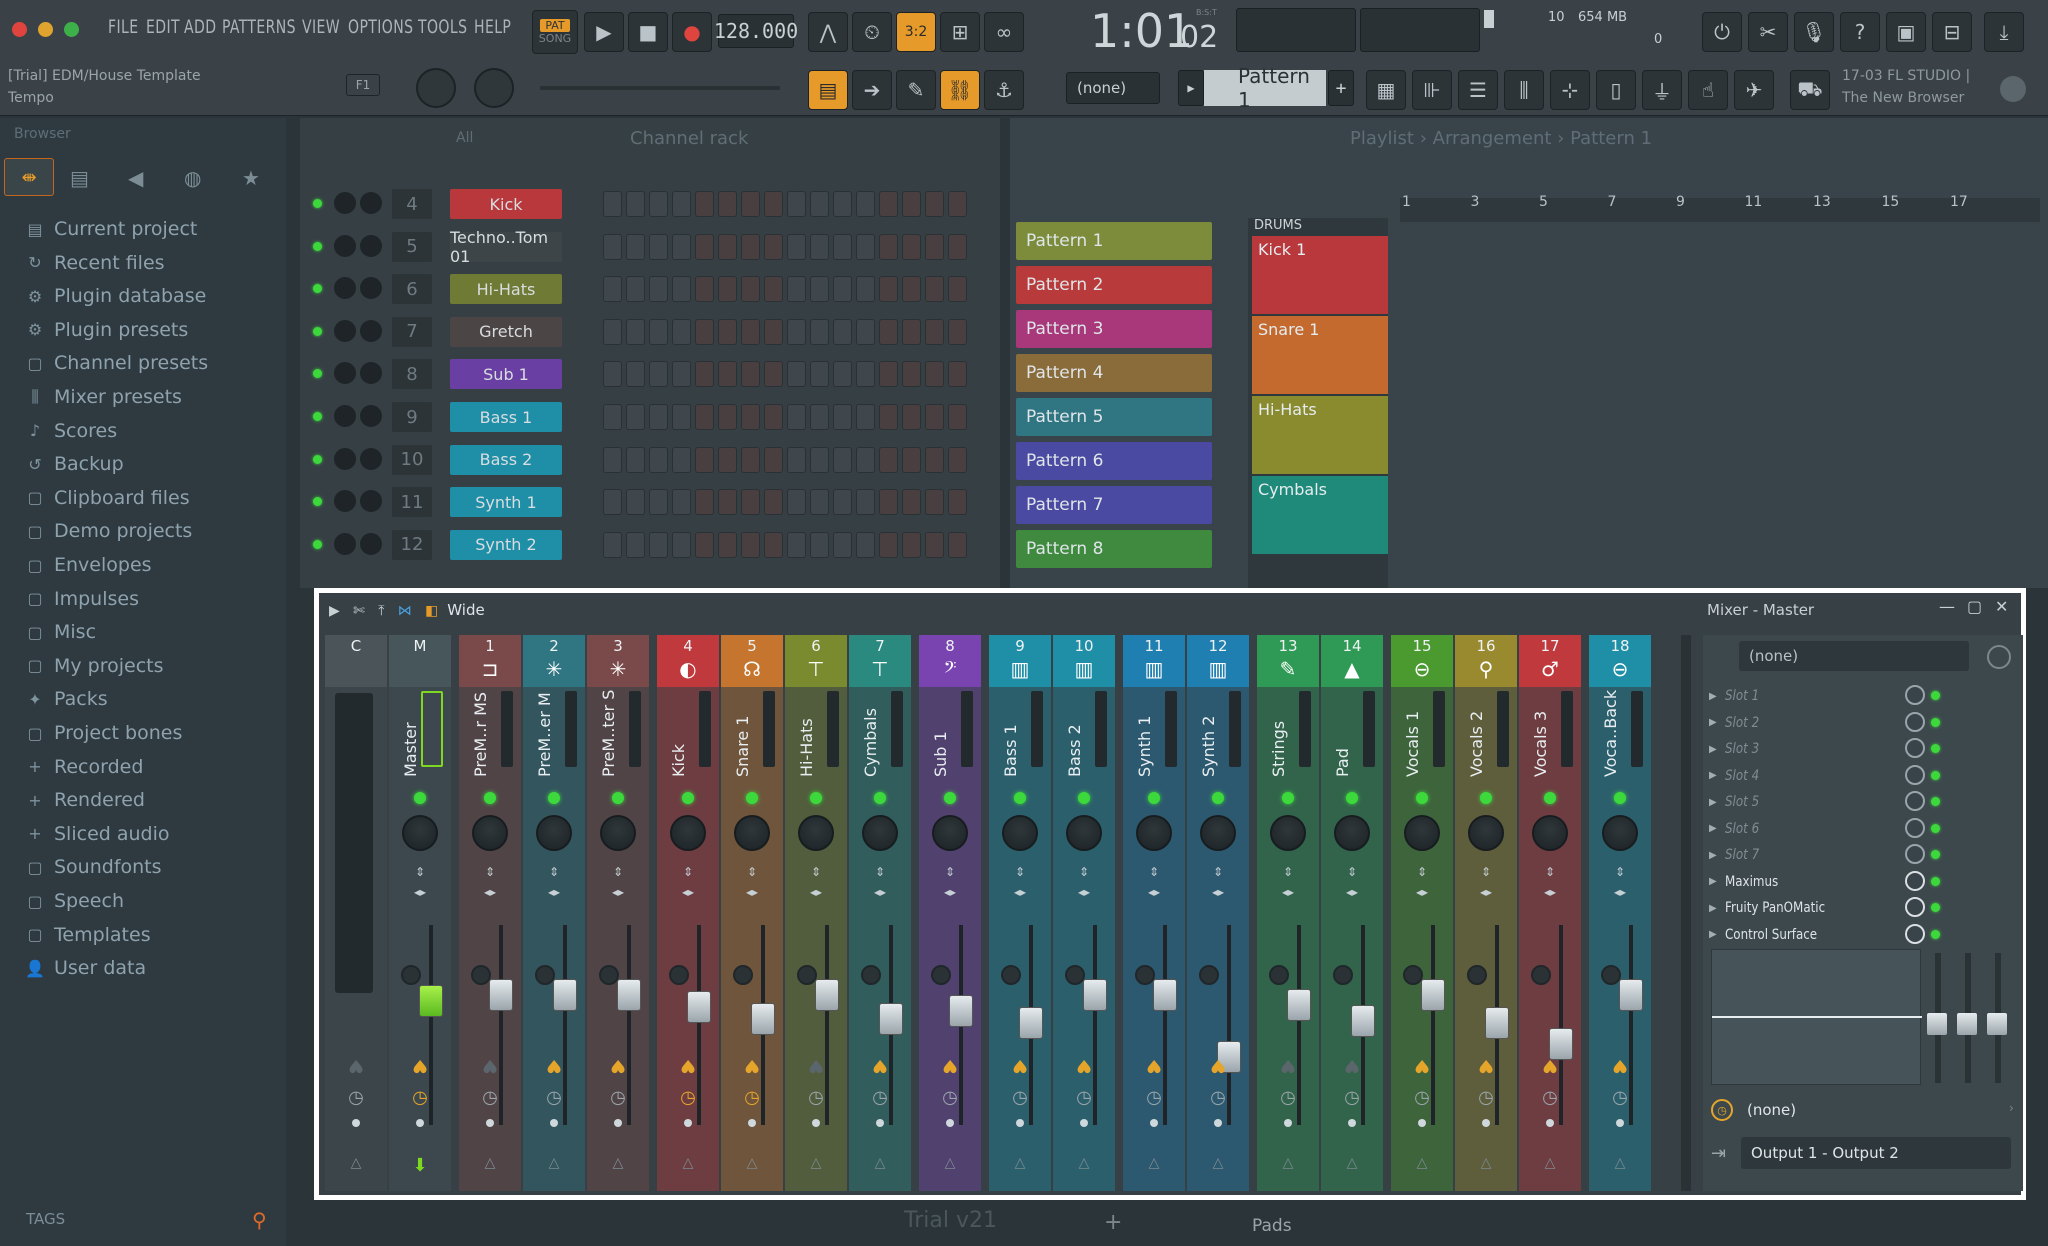  What do you see at coordinates (1708, 90) in the screenshot?
I see `touch-icon: ☝` at bounding box center [1708, 90].